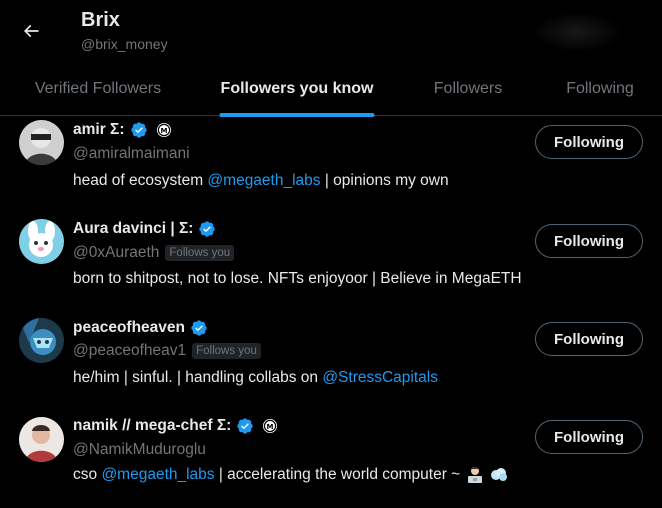 The width and height of the screenshot is (662, 508). Describe the element at coordinates (129, 351) in the screenshot. I see `user-handle: @peaceofheav1` at that location.